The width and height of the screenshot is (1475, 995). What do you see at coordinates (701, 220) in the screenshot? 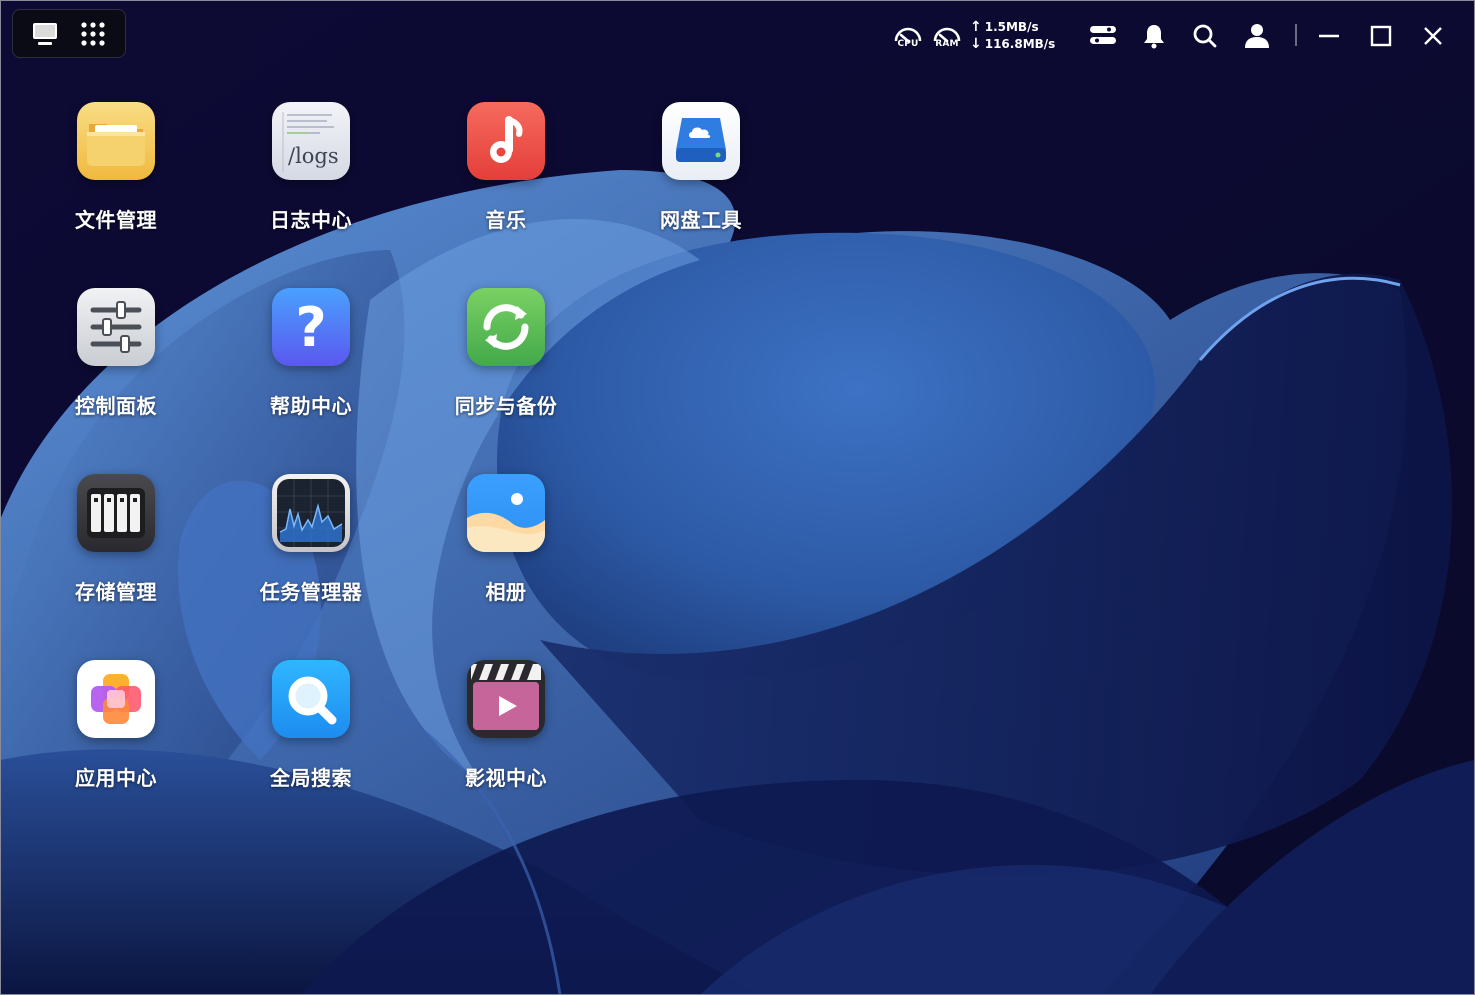
I see `app-label: 网盘工具` at bounding box center [701, 220].